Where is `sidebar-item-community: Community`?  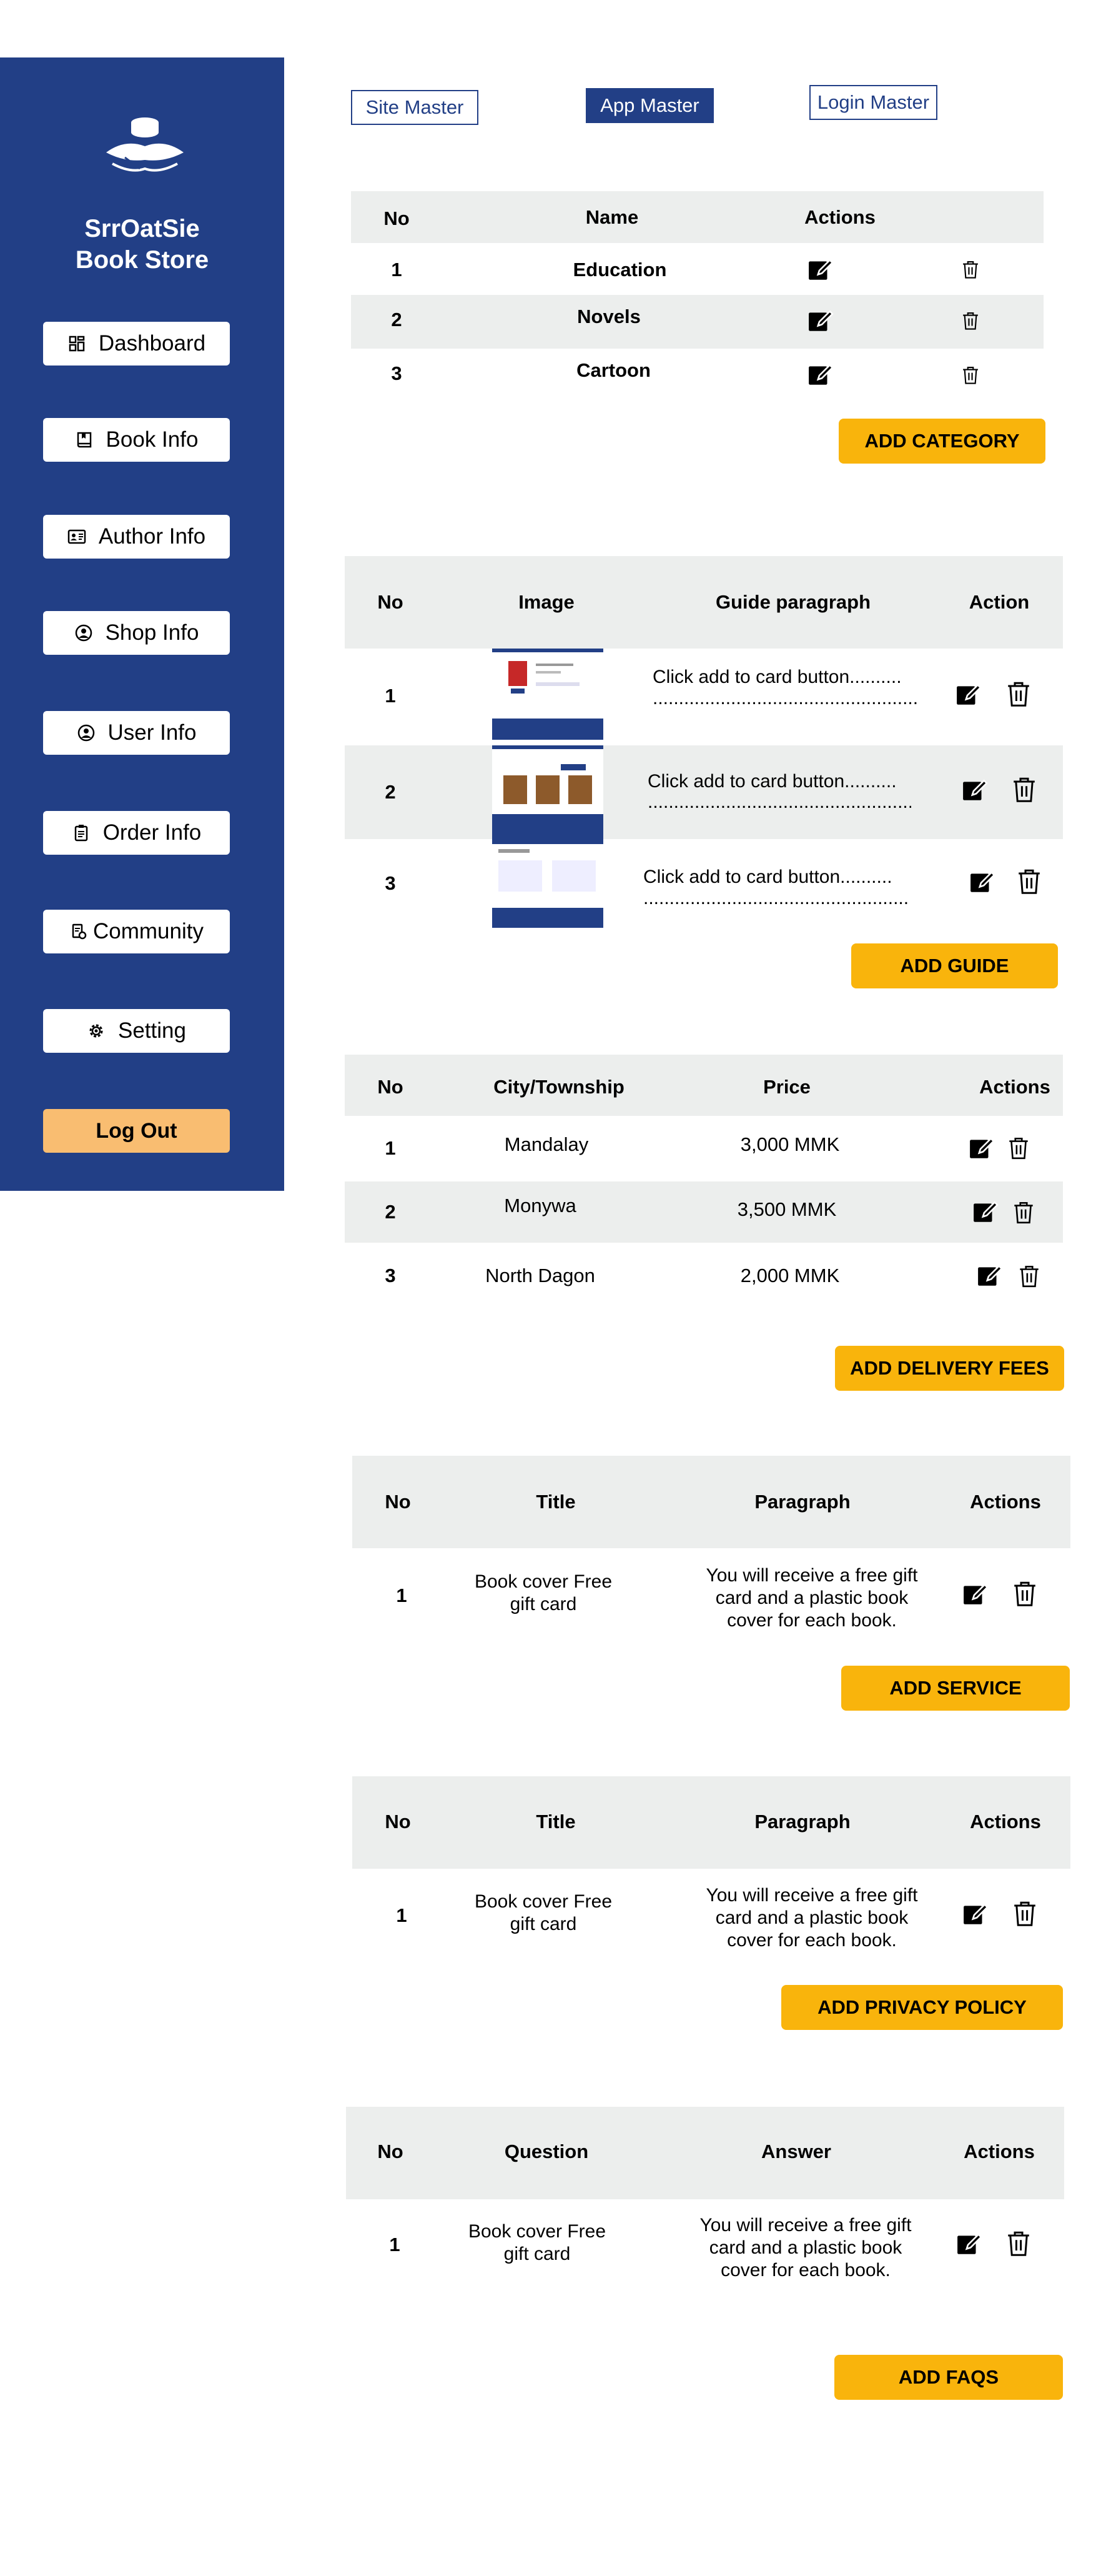
sidebar-item-community: Community is located at coordinates (136, 931).